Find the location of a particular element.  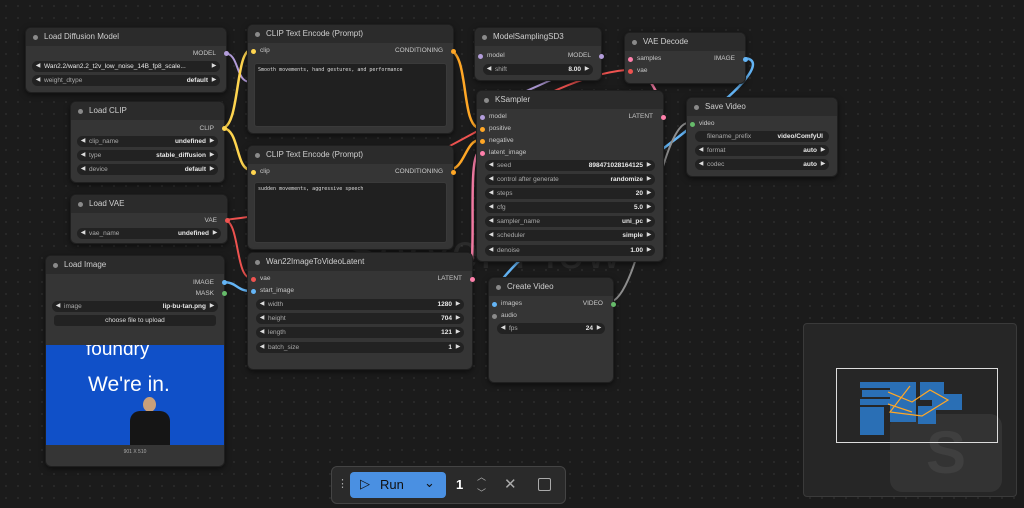

image-select-widget: ◀ image lip-bu-tan.png ▶ is located at coordinates (135, 306).